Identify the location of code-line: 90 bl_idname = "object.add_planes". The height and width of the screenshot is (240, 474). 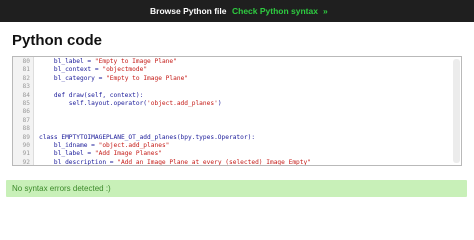
(233, 146).